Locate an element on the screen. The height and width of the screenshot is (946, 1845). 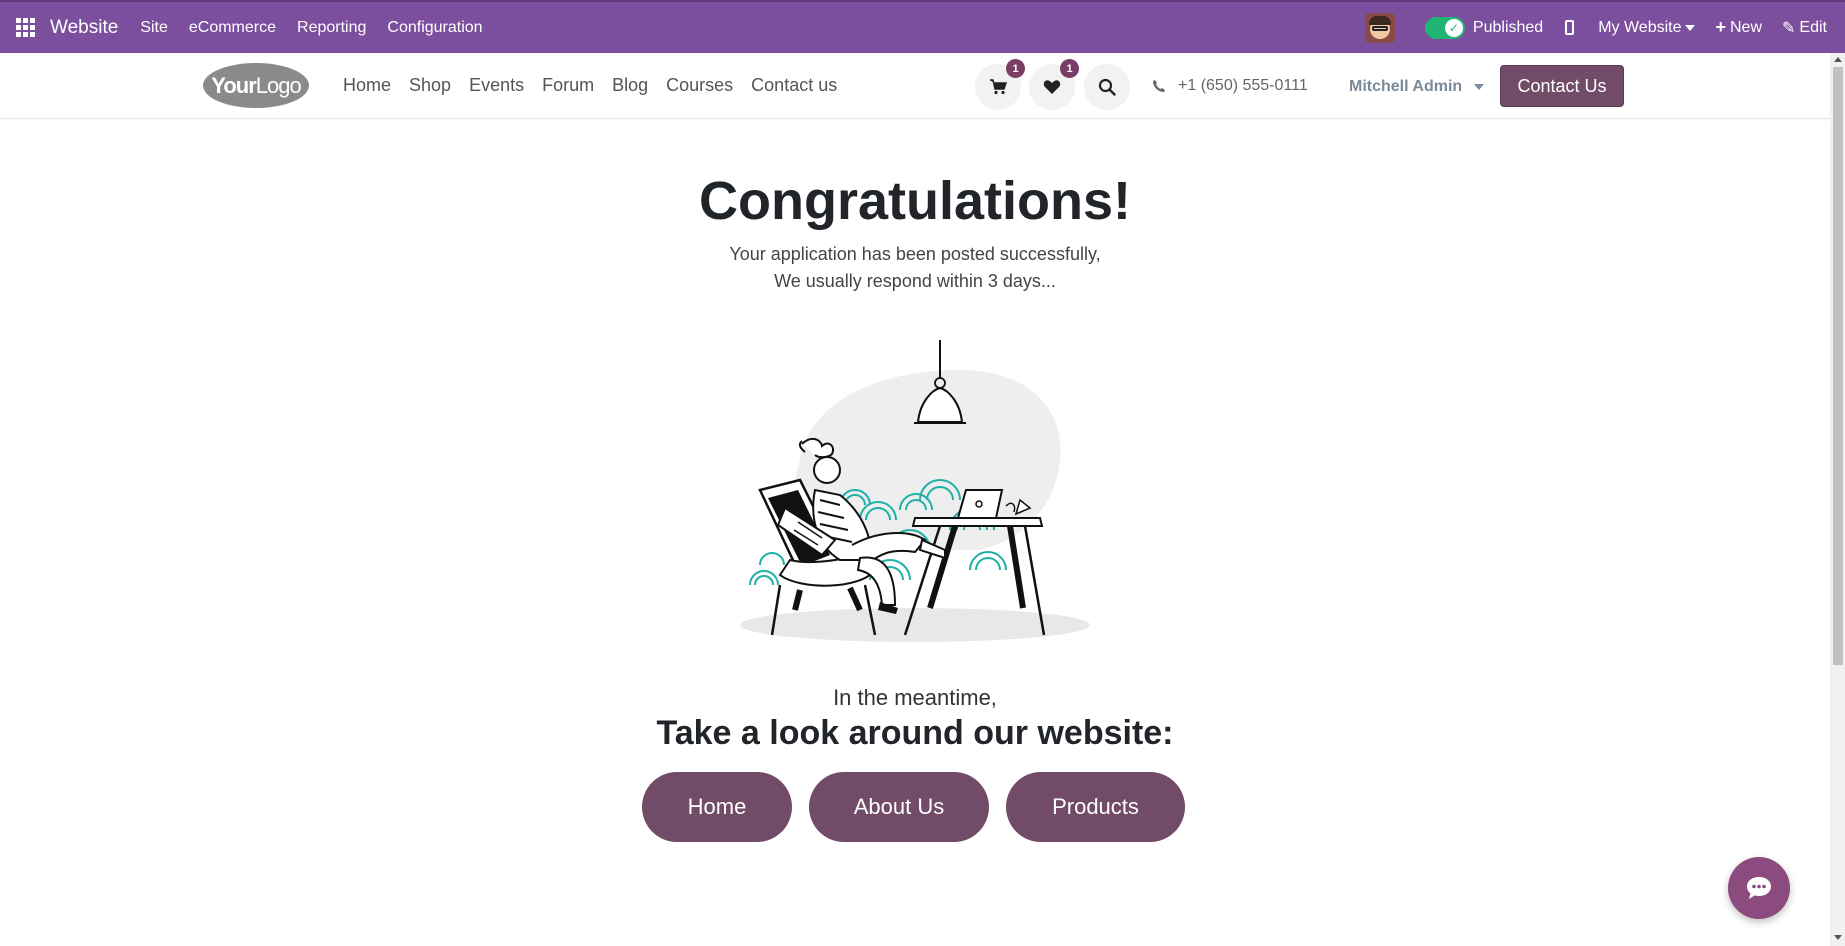
app-brand: Website is located at coordinates (84, 28).